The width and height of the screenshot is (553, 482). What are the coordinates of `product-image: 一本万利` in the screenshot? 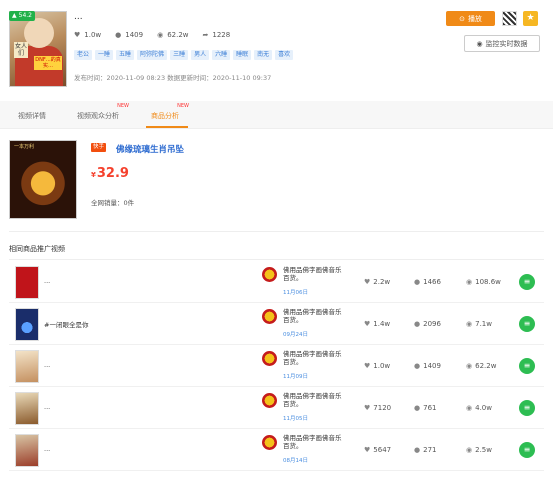 It's located at (43, 179).